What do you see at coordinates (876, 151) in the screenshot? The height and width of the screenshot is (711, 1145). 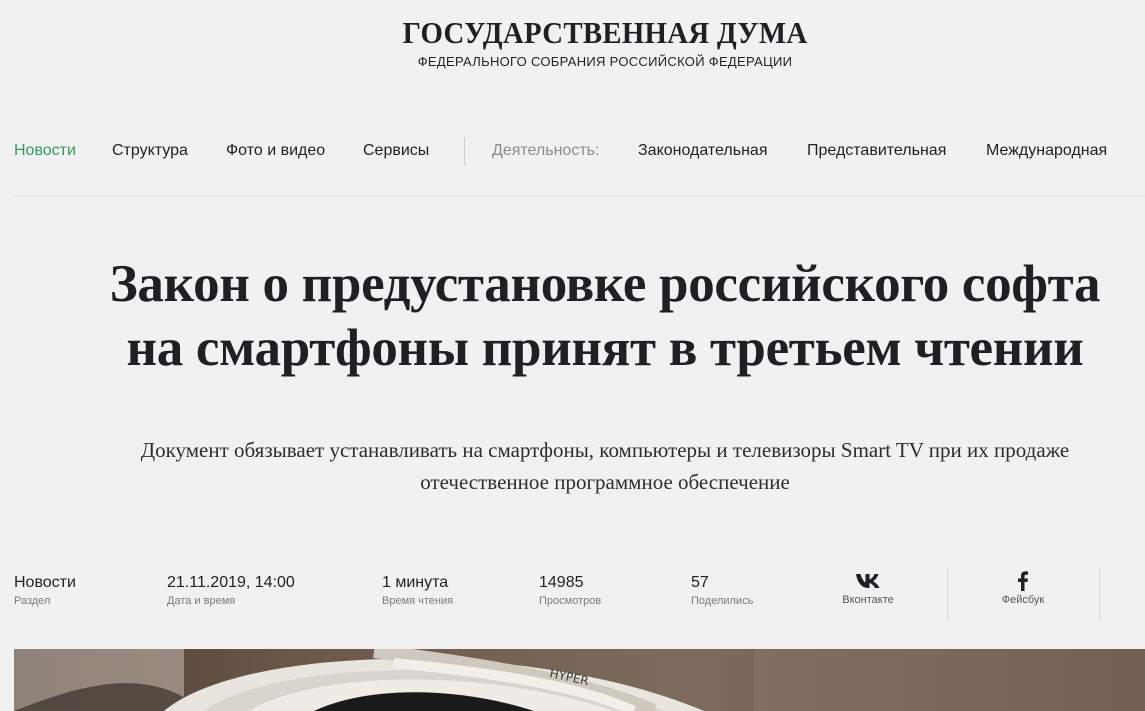 I see `nav-item-representative: Представительная` at bounding box center [876, 151].